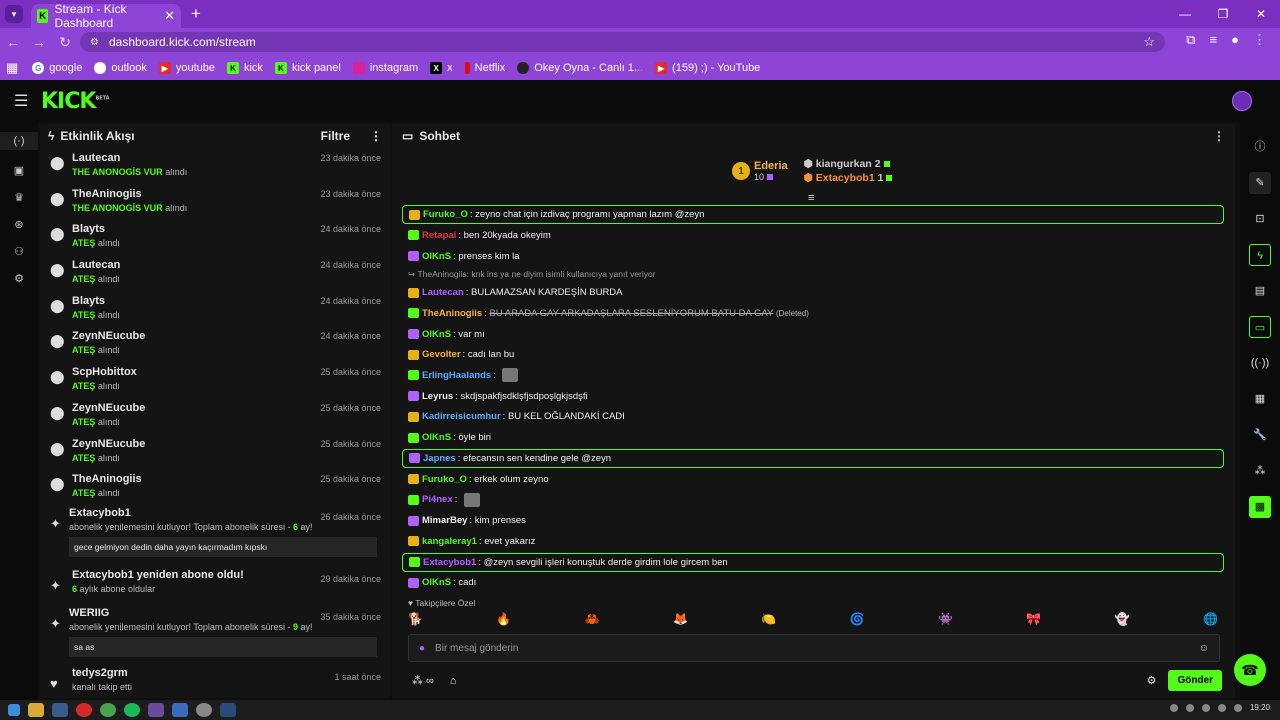  What do you see at coordinates (19, 170) in the screenshot?
I see `dashboard-icon: ▣` at bounding box center [19, 170].